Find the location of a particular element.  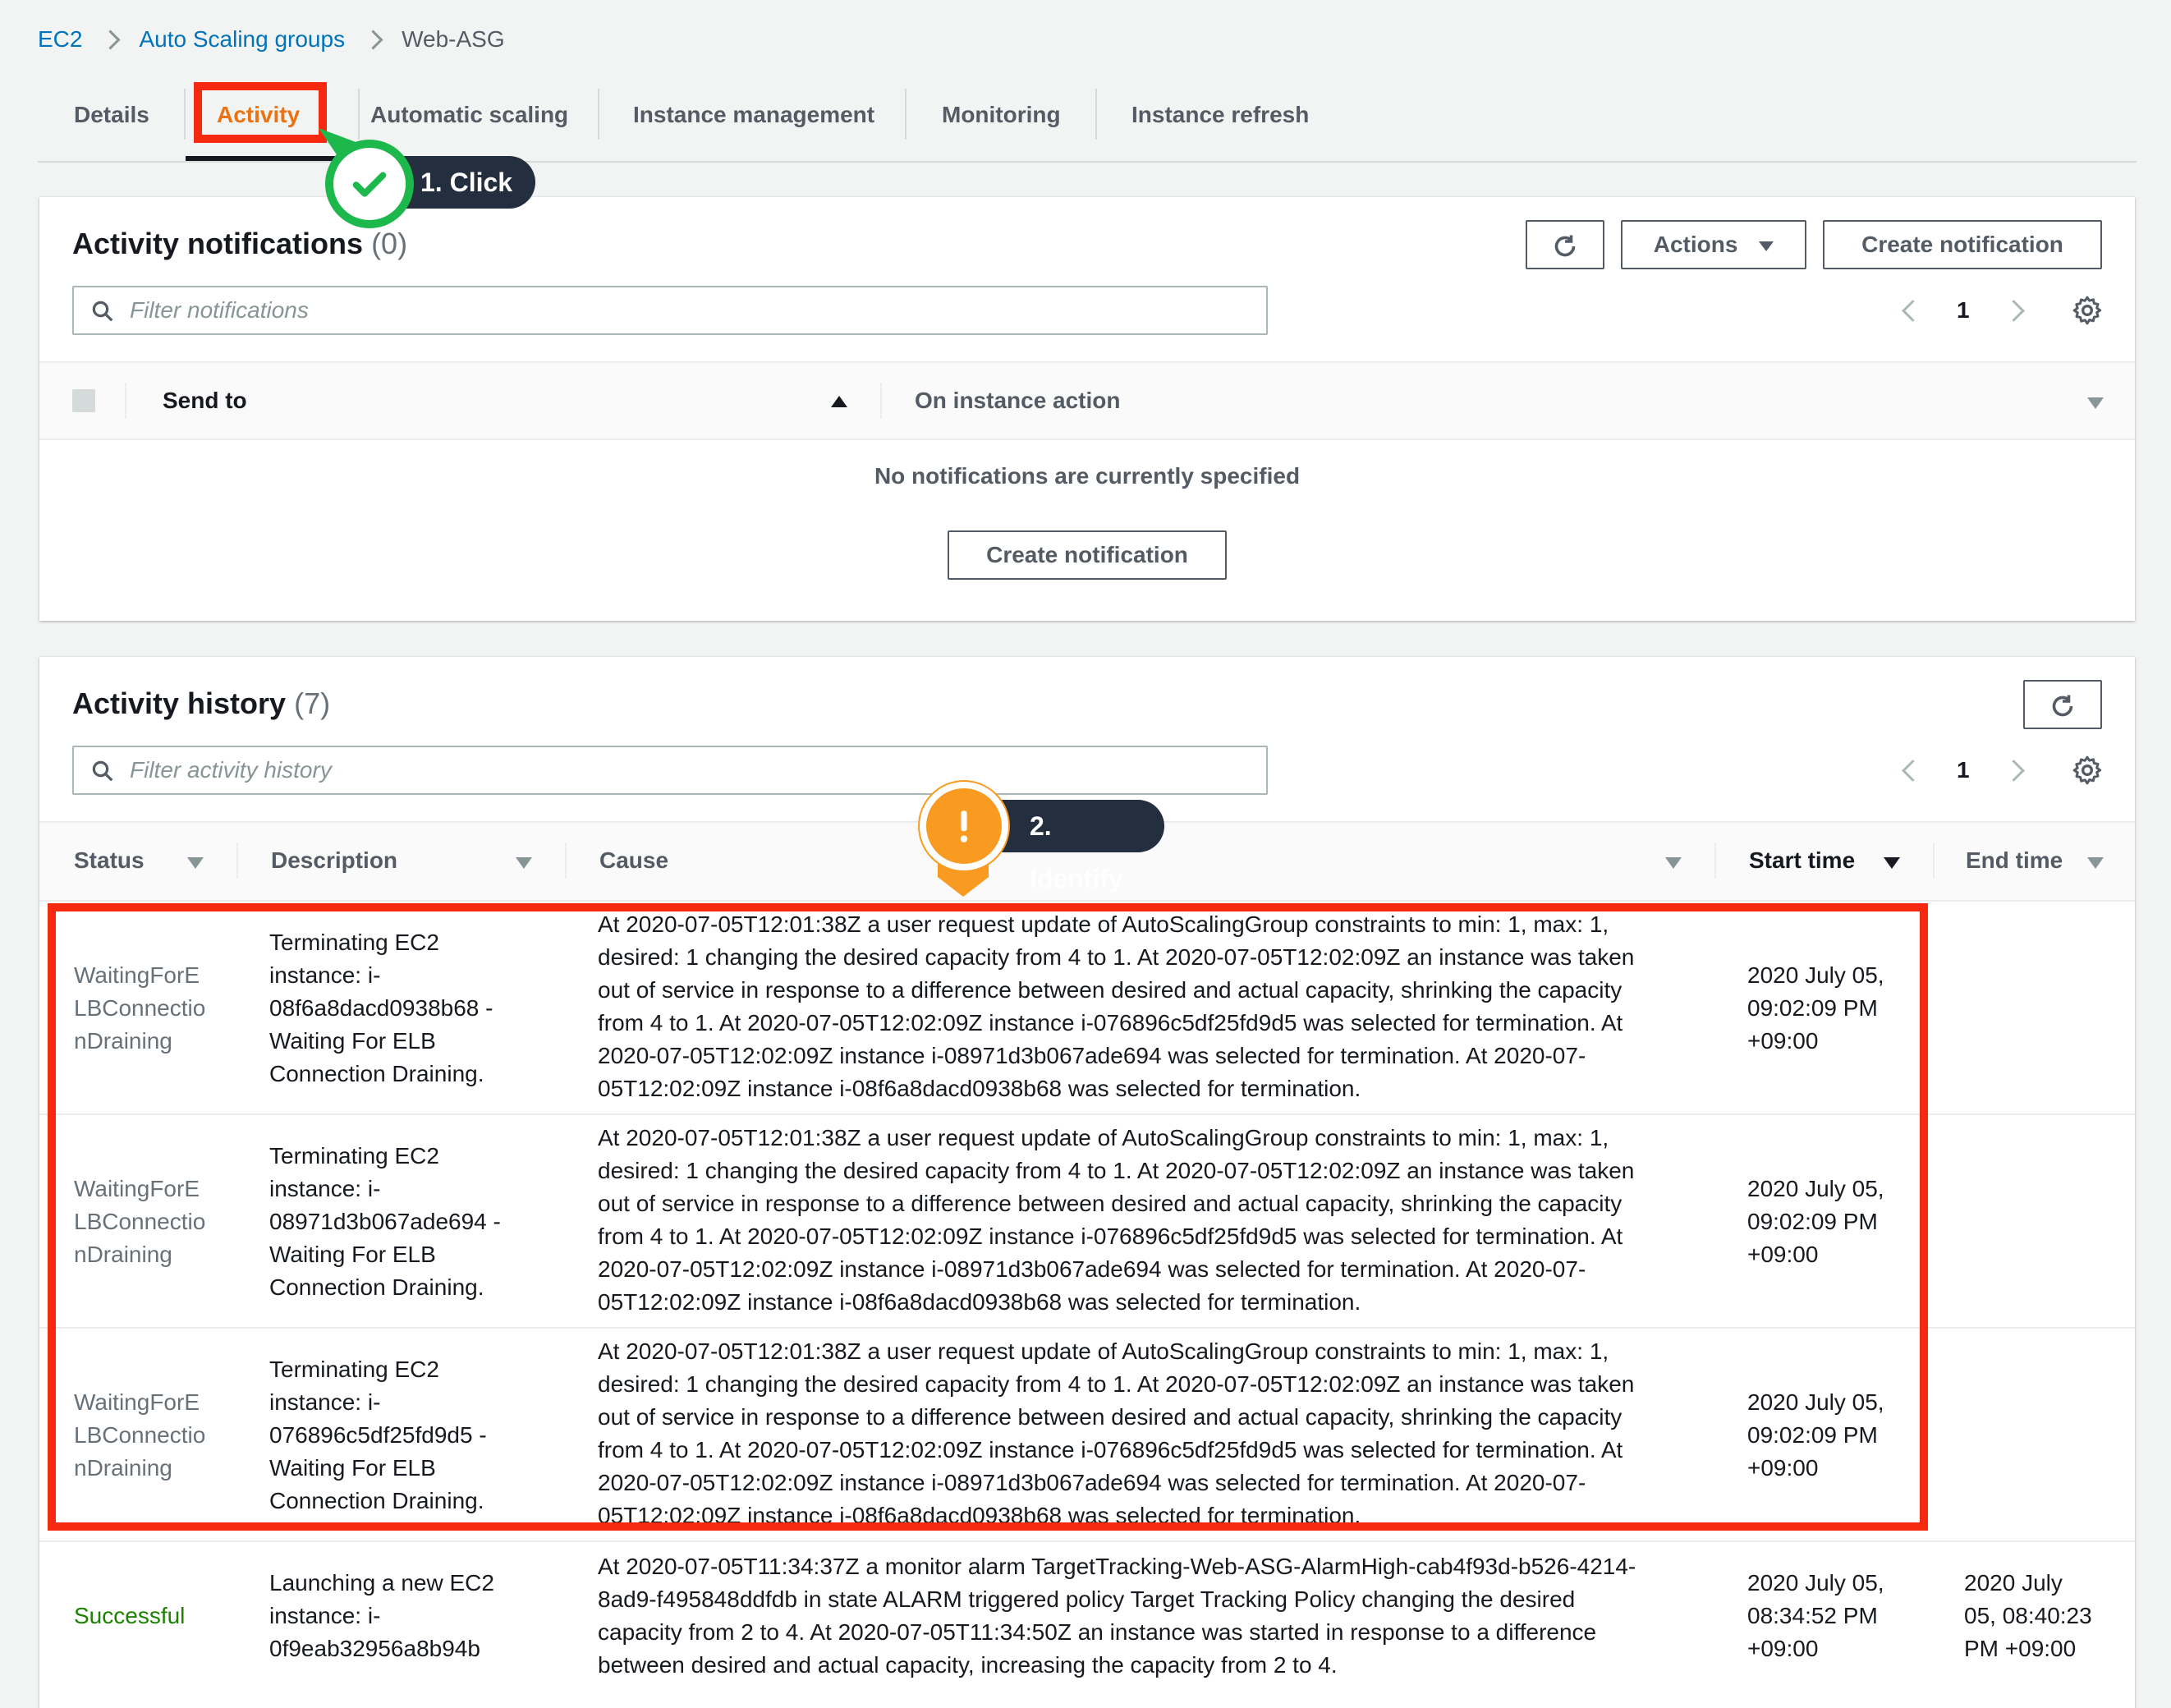

column-end-time: End time is located at coordinates (2014, 861).